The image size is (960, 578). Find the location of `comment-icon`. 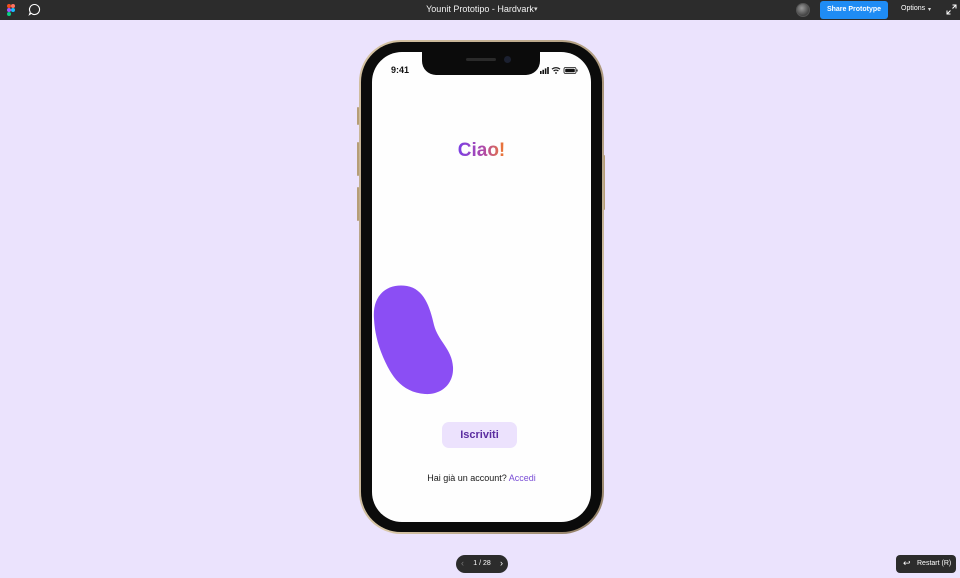

comment-icon is located at coordinates (34, 9).